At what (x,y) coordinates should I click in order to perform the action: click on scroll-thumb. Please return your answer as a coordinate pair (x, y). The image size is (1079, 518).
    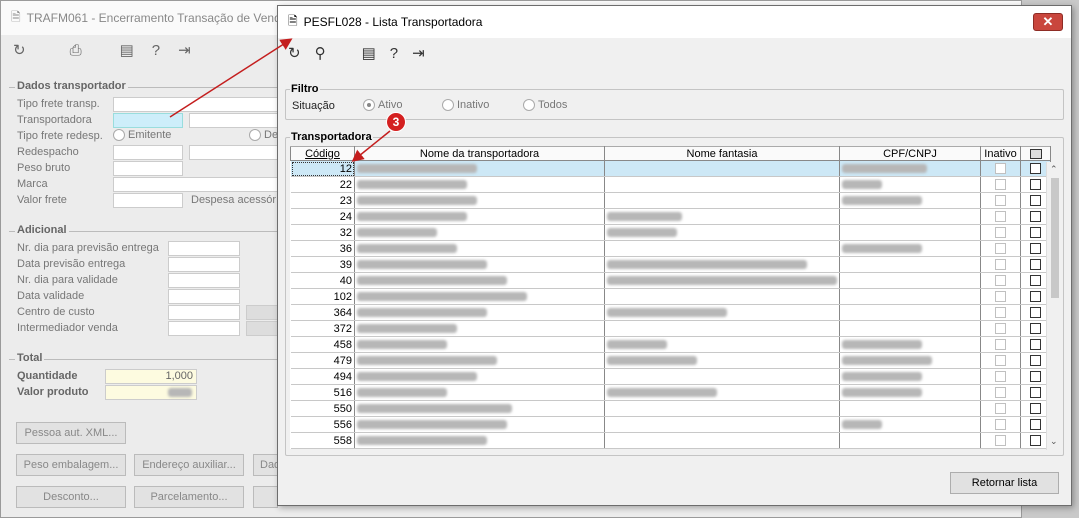
    Looking at the image, I should click on (1055, 238).